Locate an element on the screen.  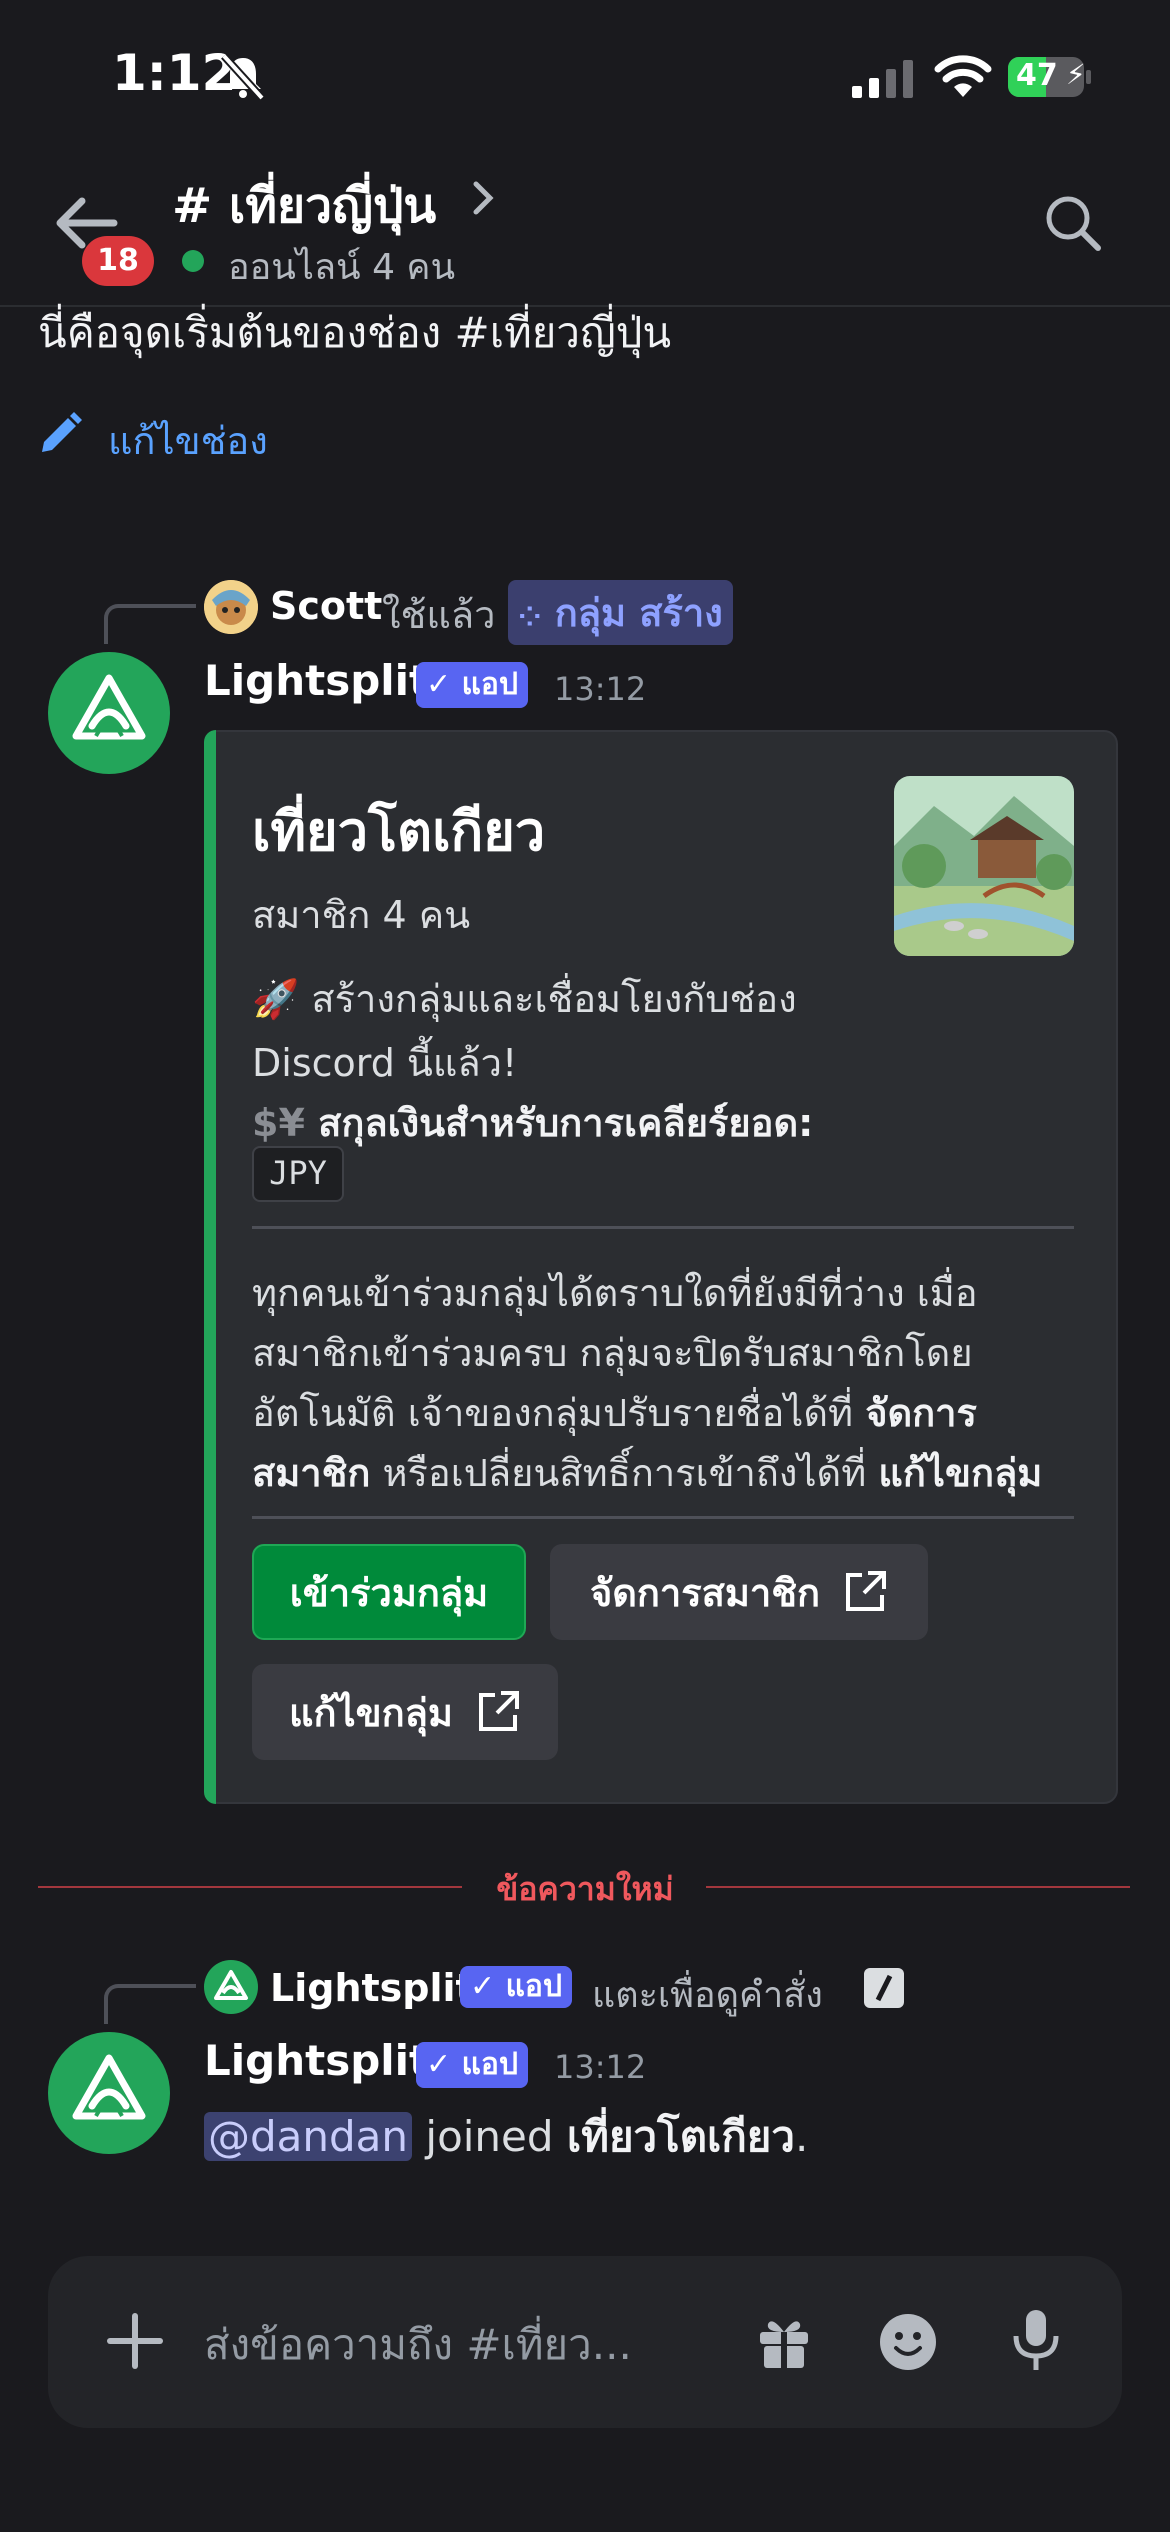
edit-group-ref: แก้ไขกลุ่ม is located at coordinates (960, 1473).